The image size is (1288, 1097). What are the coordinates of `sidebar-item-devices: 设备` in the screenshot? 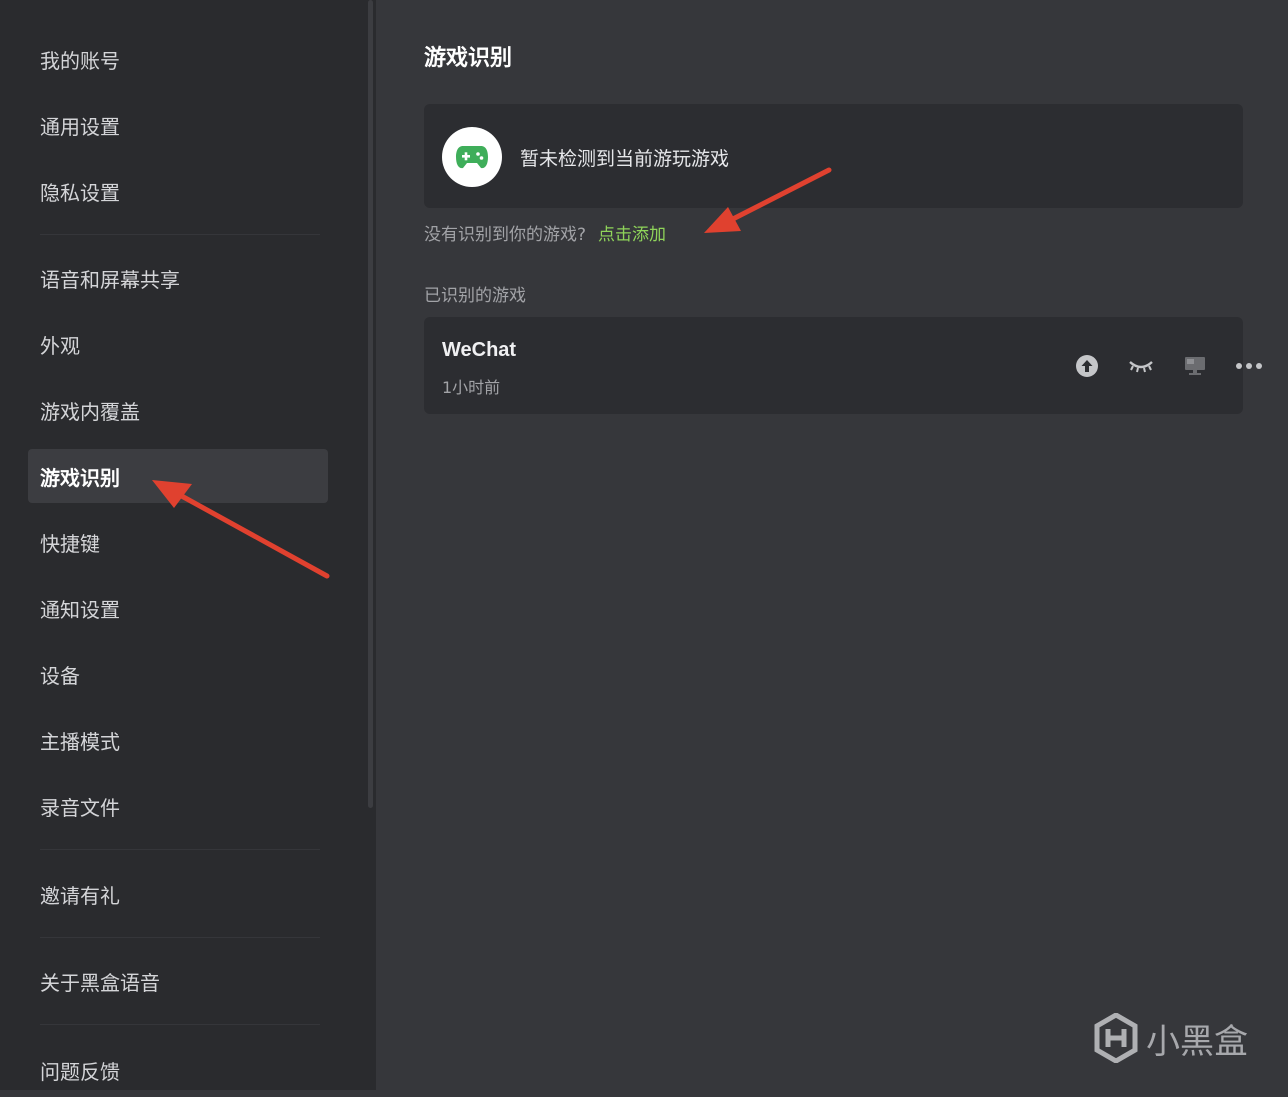 It's located at (178, 674).